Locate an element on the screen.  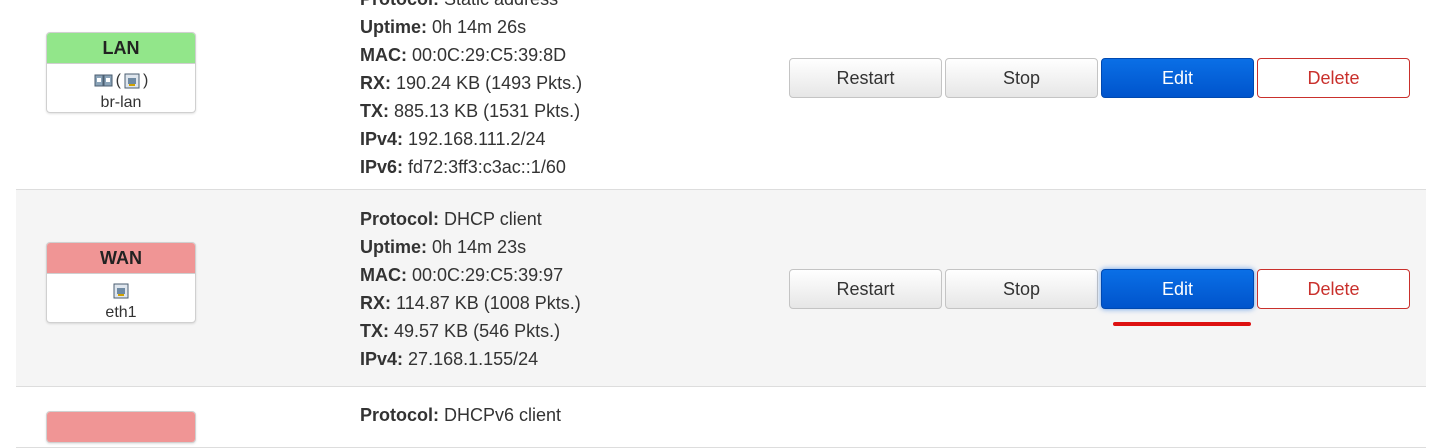
bridge-icon is located at coordinates (103, 80).